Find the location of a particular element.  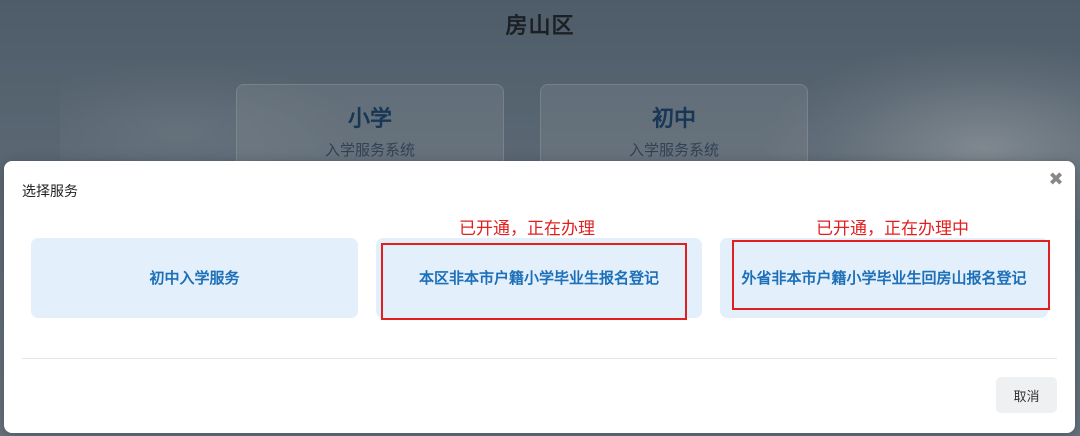

cancel-button: 取消 is located at coordinates (1026, 395).